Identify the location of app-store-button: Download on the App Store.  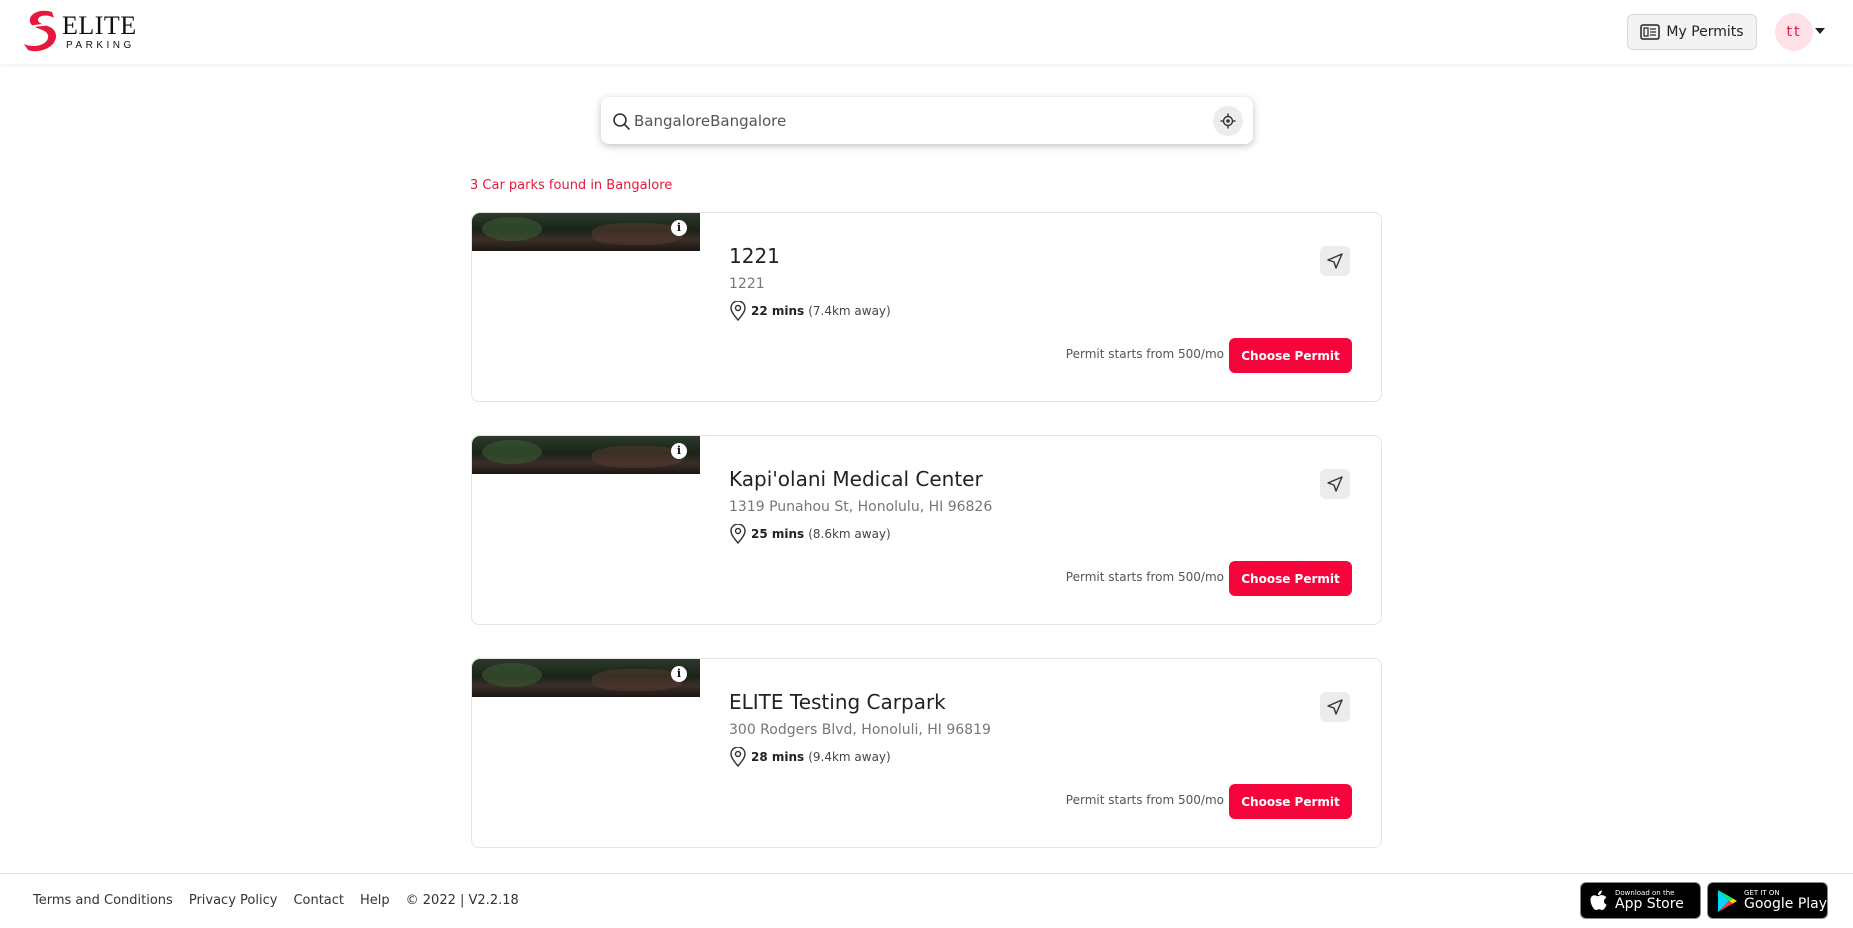
(1640, 900).